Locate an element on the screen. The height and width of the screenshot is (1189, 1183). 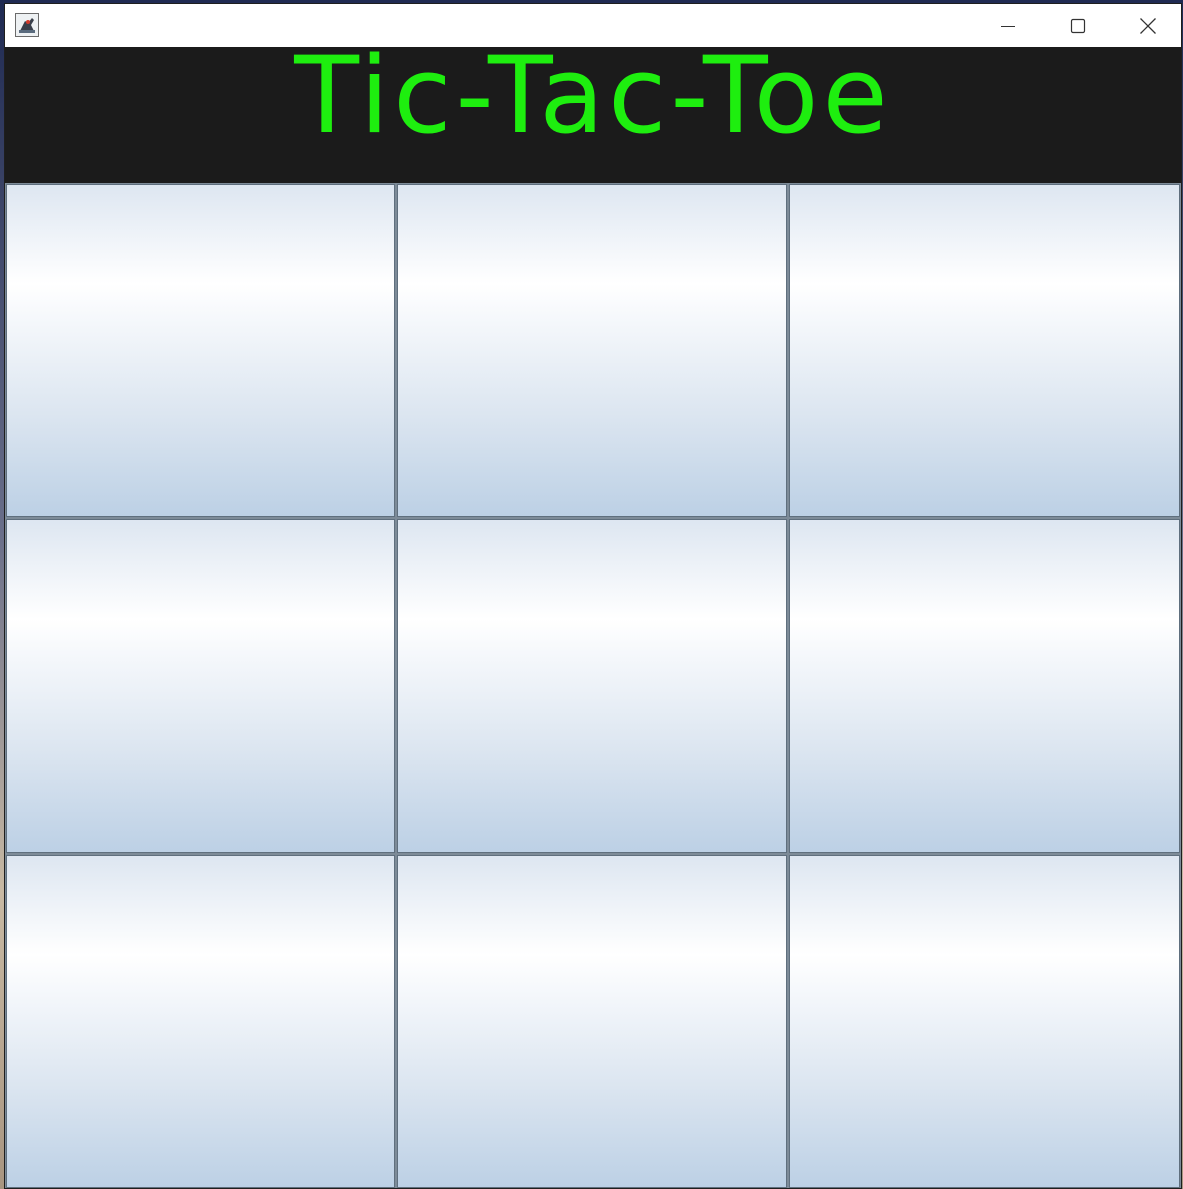
maximize-icon is located at coordinates (1078, 25).